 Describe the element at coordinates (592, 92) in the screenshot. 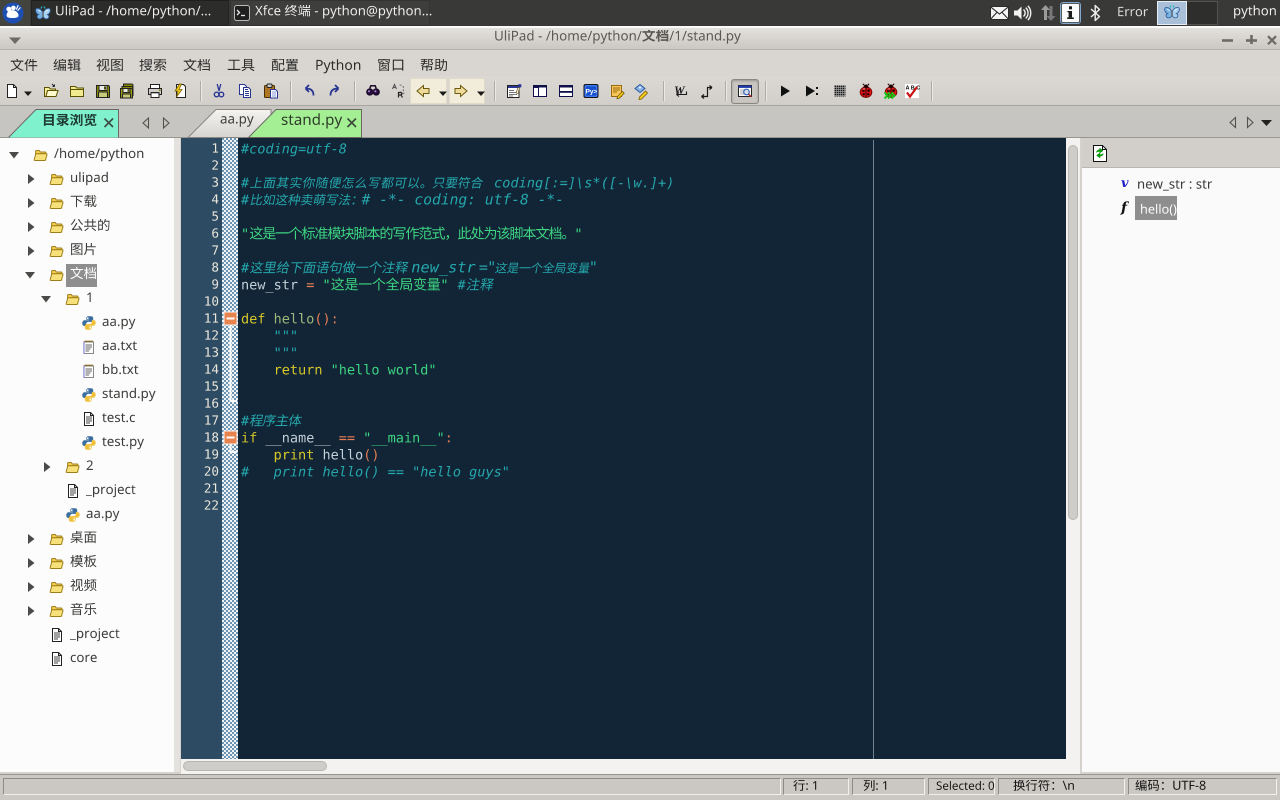

I see `svg-text: Py>` at that location.